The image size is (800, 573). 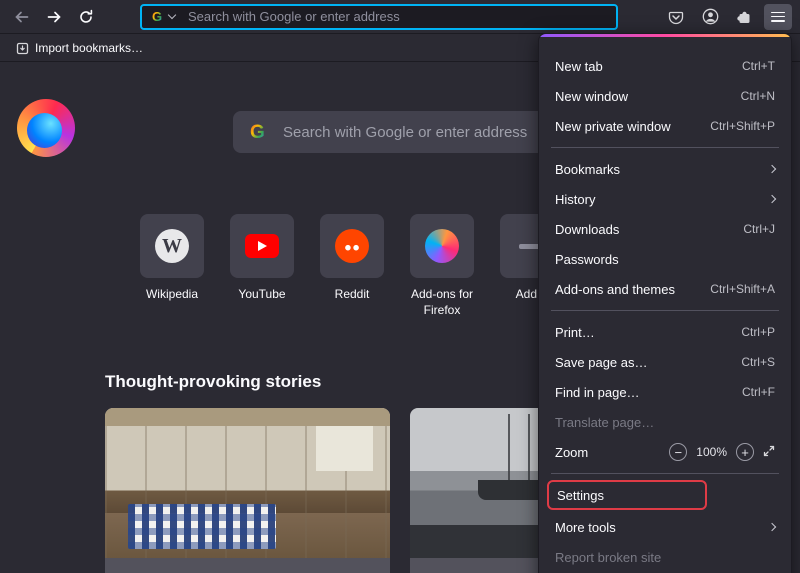 I want to click on fullscreen-button, so click(x=769, y=452).